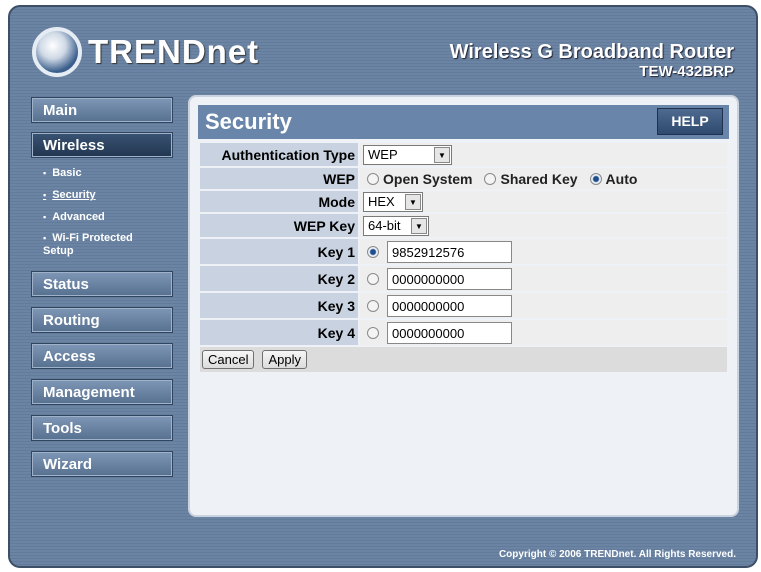 This screenshot has width=761, height=572. I want to click on nav-management: Management, so click(102, 392).